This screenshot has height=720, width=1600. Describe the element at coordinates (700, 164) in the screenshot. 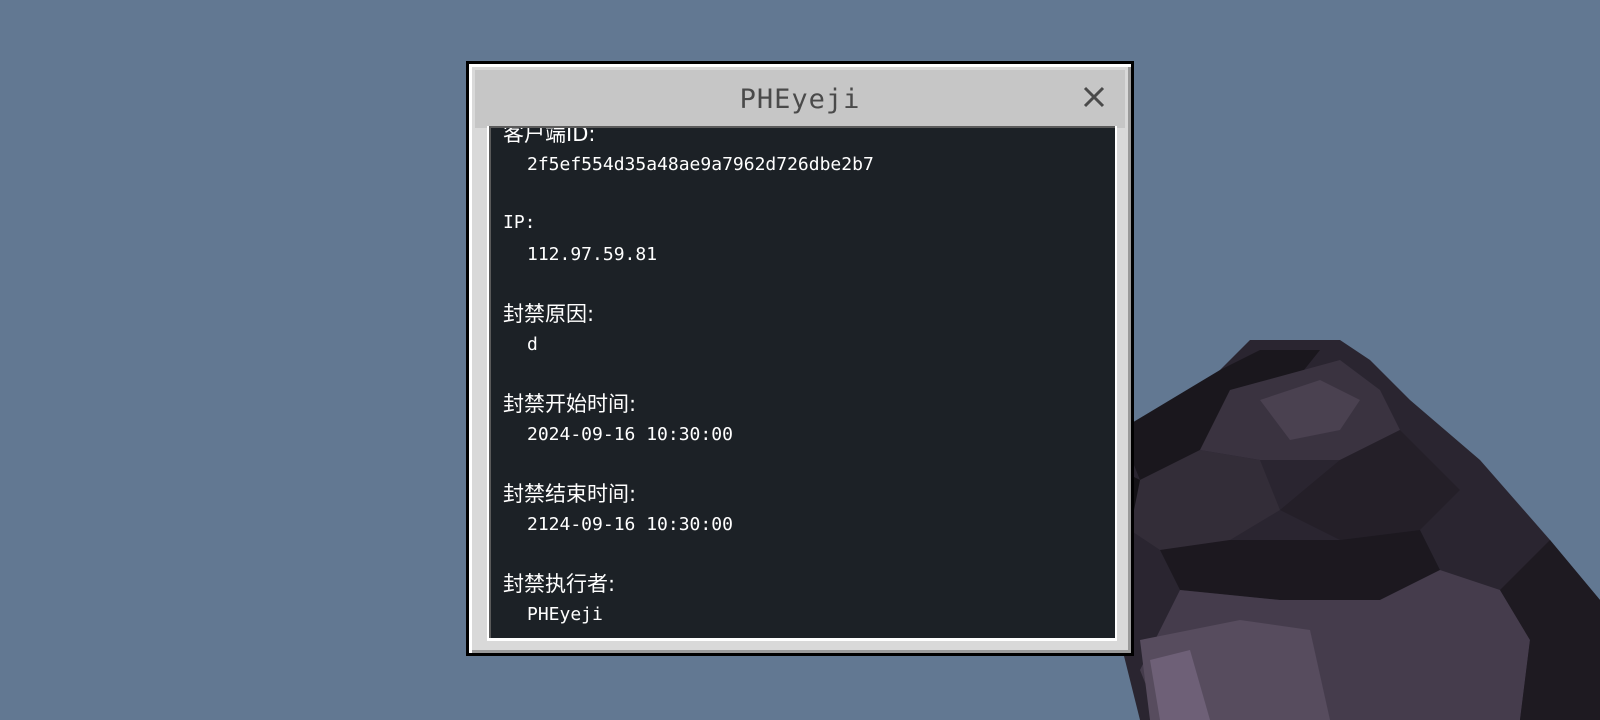

I see `field-value: 2f5ef554d35a48ae9a7962d726dbe2b7` at that location.